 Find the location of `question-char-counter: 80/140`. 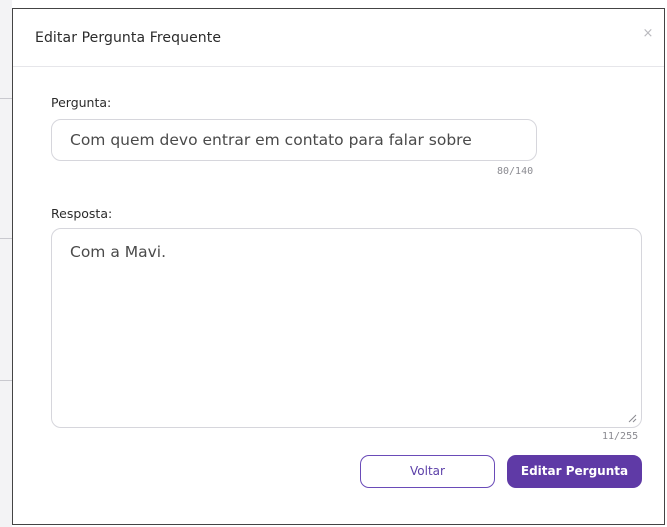

question-char-counter: 80/140 is located at coordinates (515, 171).